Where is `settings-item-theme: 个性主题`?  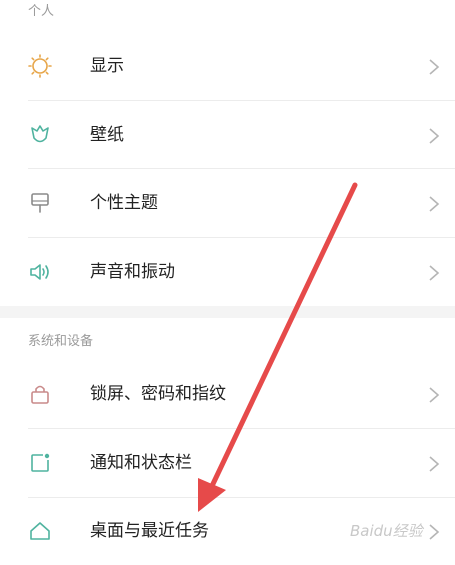 settings-item-theme: 个性主题 is located at coordinates (227, 203).